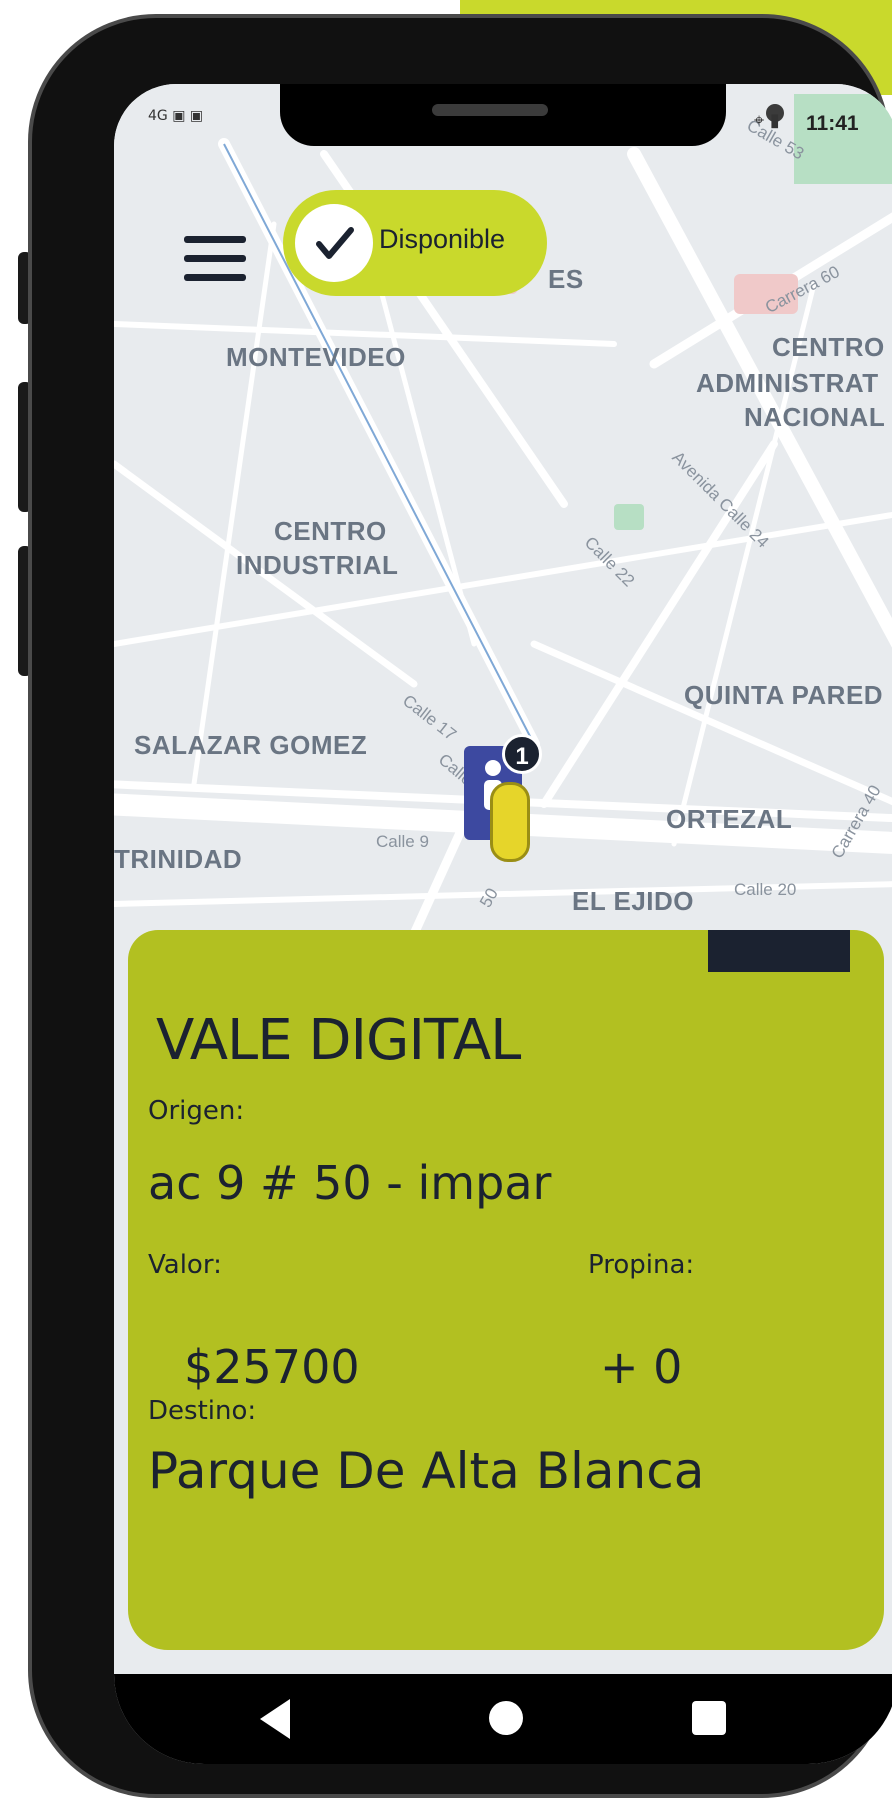 The height and width of the screenshot is (1807, 892). Describe the element at coordinates (316, 357) in the screenshot. I see `map-area-label: MONTEVIDEO` at that location.